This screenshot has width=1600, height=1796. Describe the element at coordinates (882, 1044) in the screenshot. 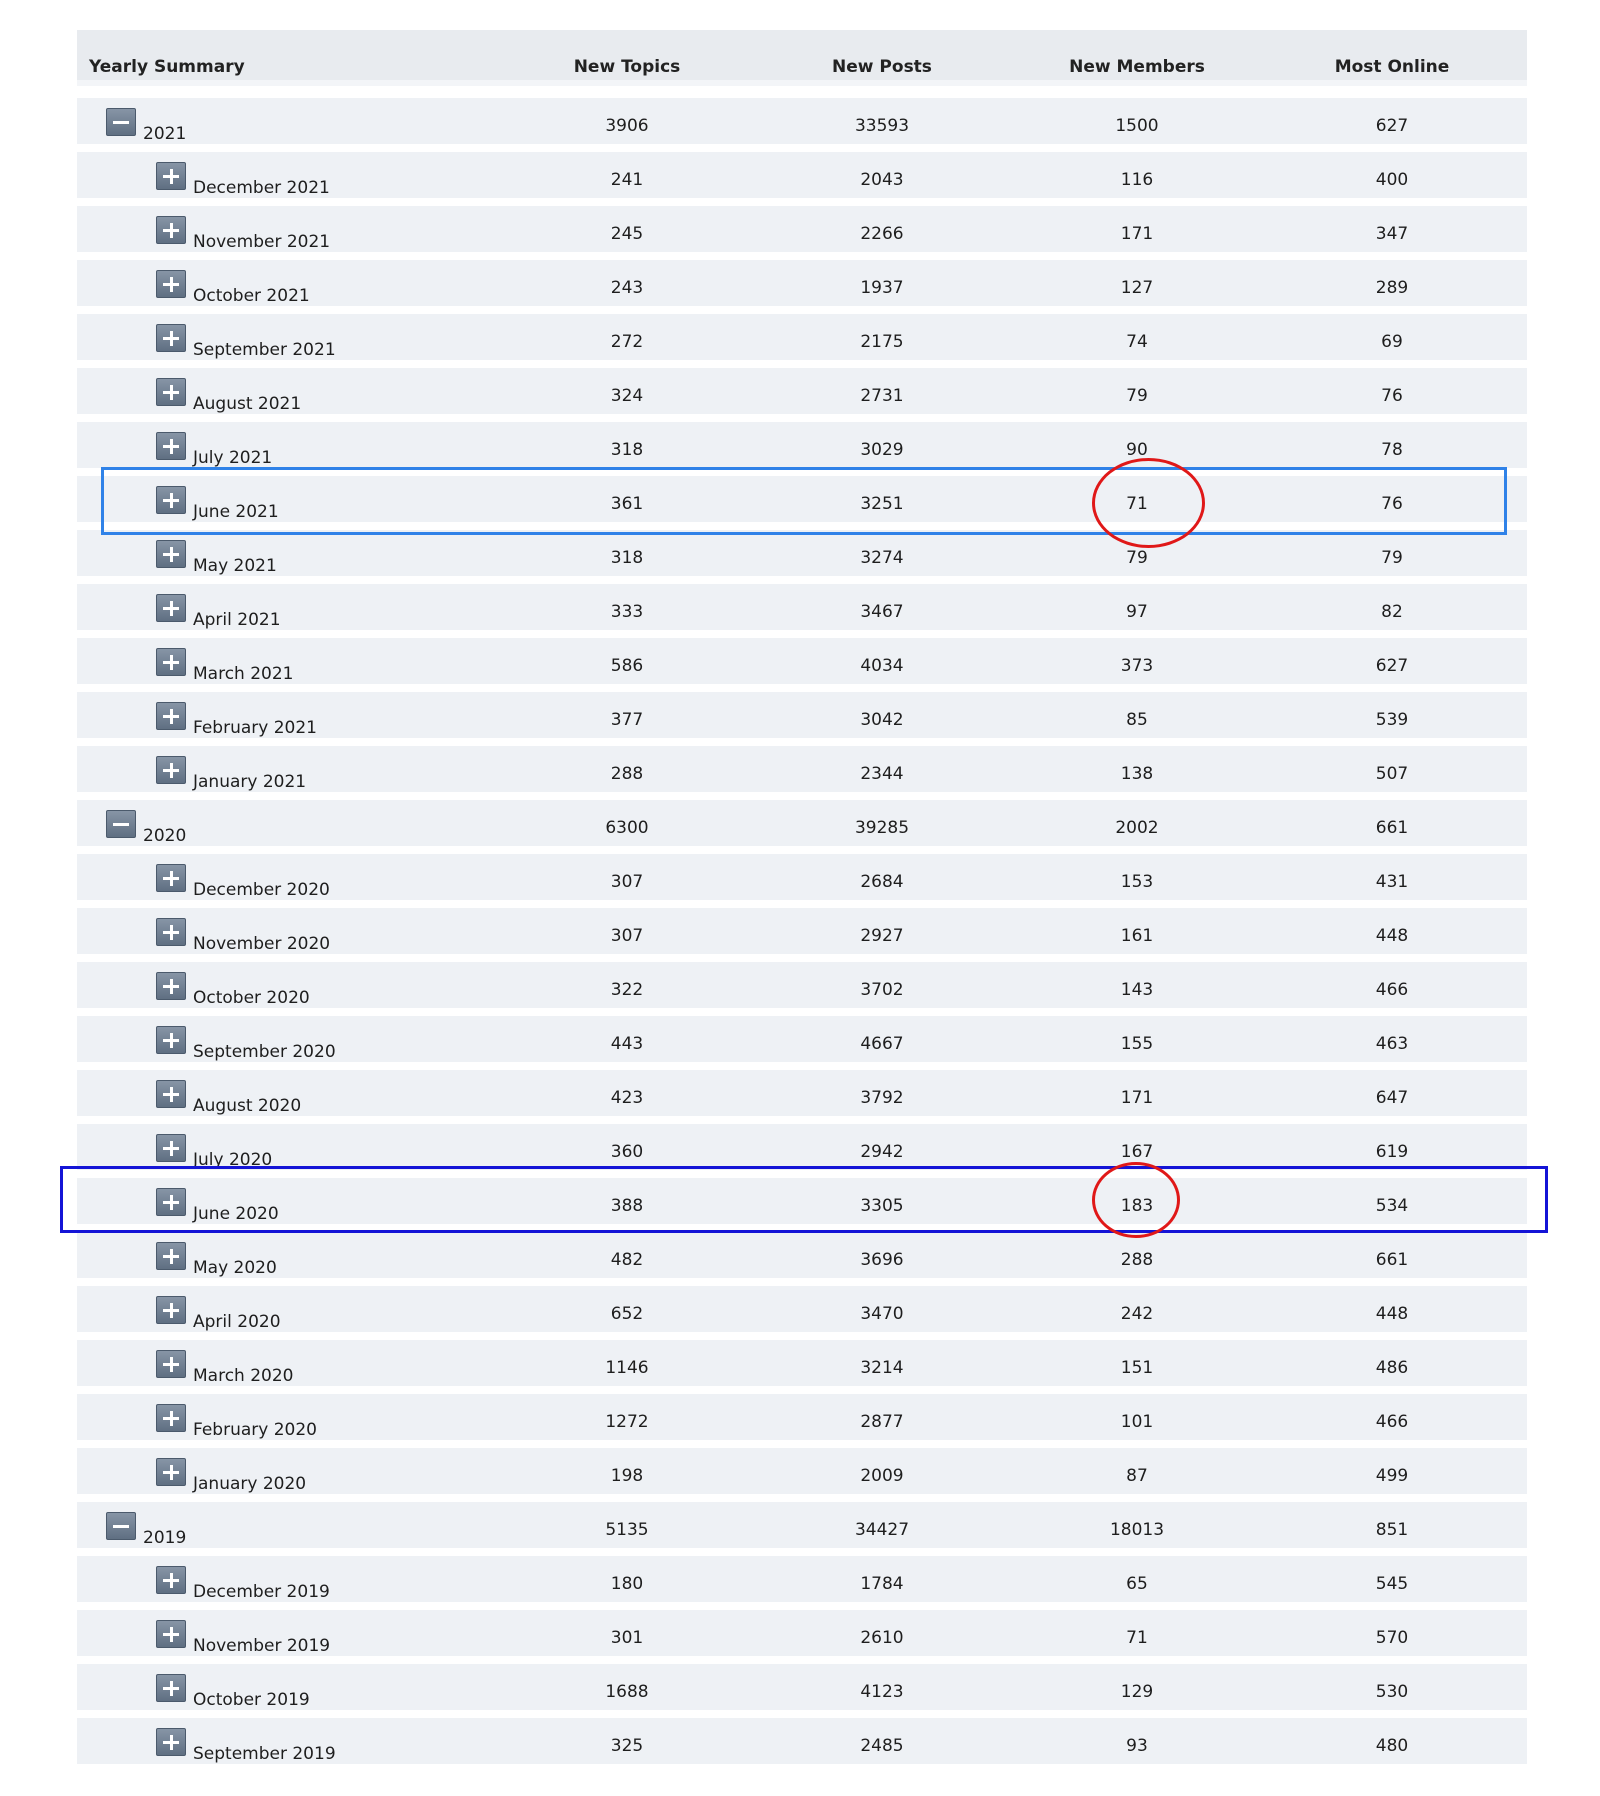

I see `cell-new-posts: 4667` at that location.